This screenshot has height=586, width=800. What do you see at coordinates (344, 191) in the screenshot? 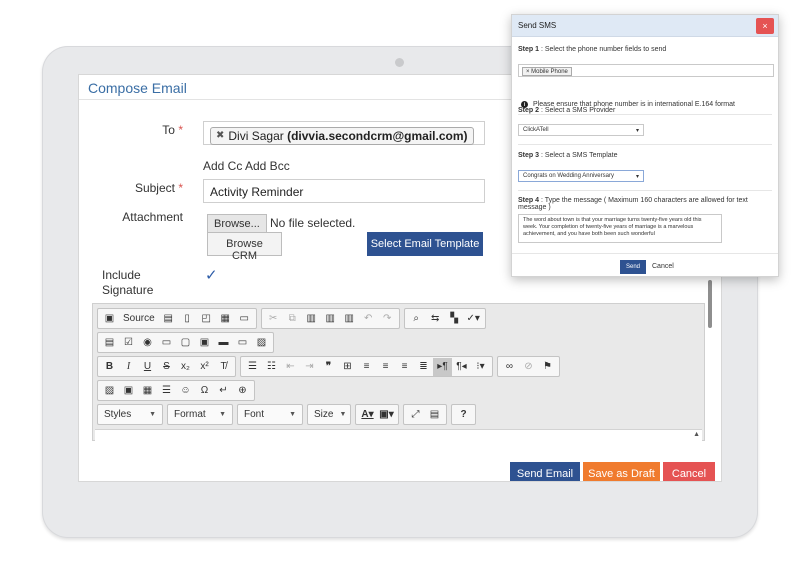
I see `subject-input: Activity Reminder` at bounding box center [344, 191].